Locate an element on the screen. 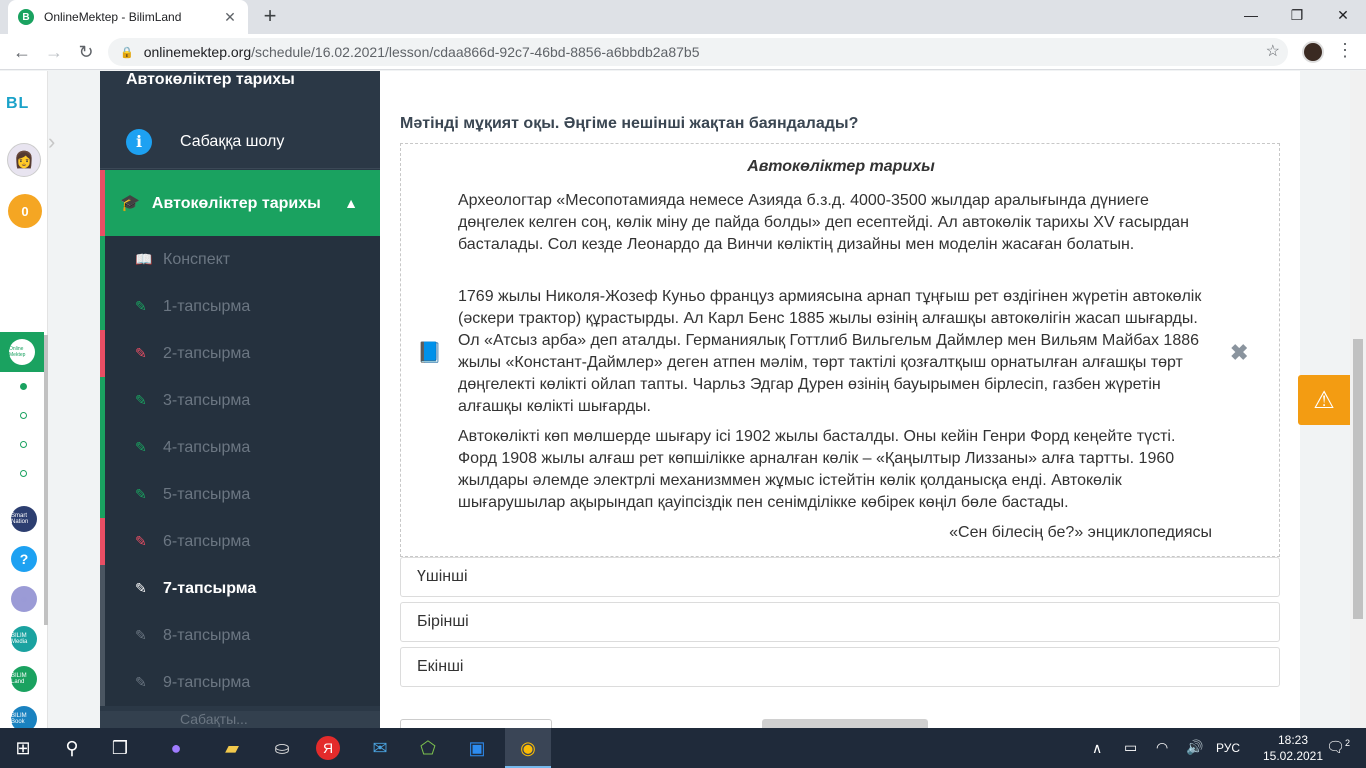 The height and width of the screenshot is (768, 1366). back-button is located at coordinates (476, 723).